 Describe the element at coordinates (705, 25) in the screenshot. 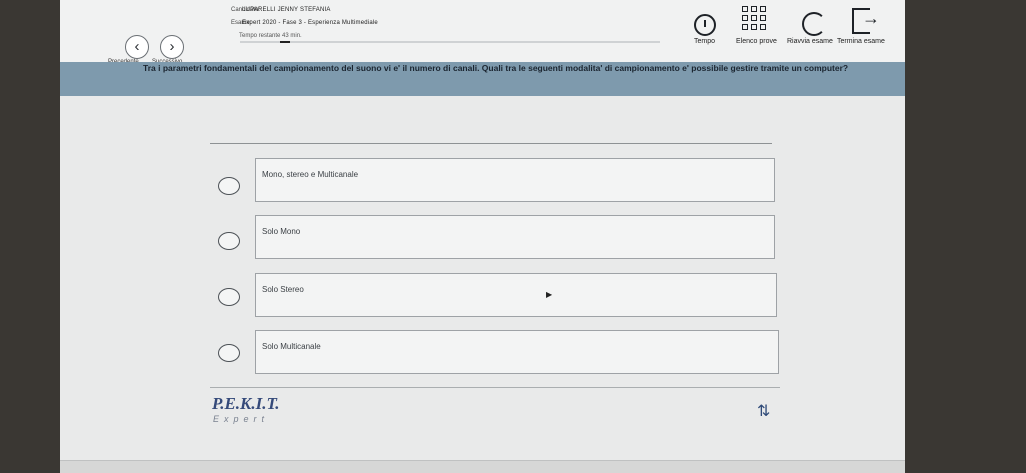

I see `clock-icon` at that location.